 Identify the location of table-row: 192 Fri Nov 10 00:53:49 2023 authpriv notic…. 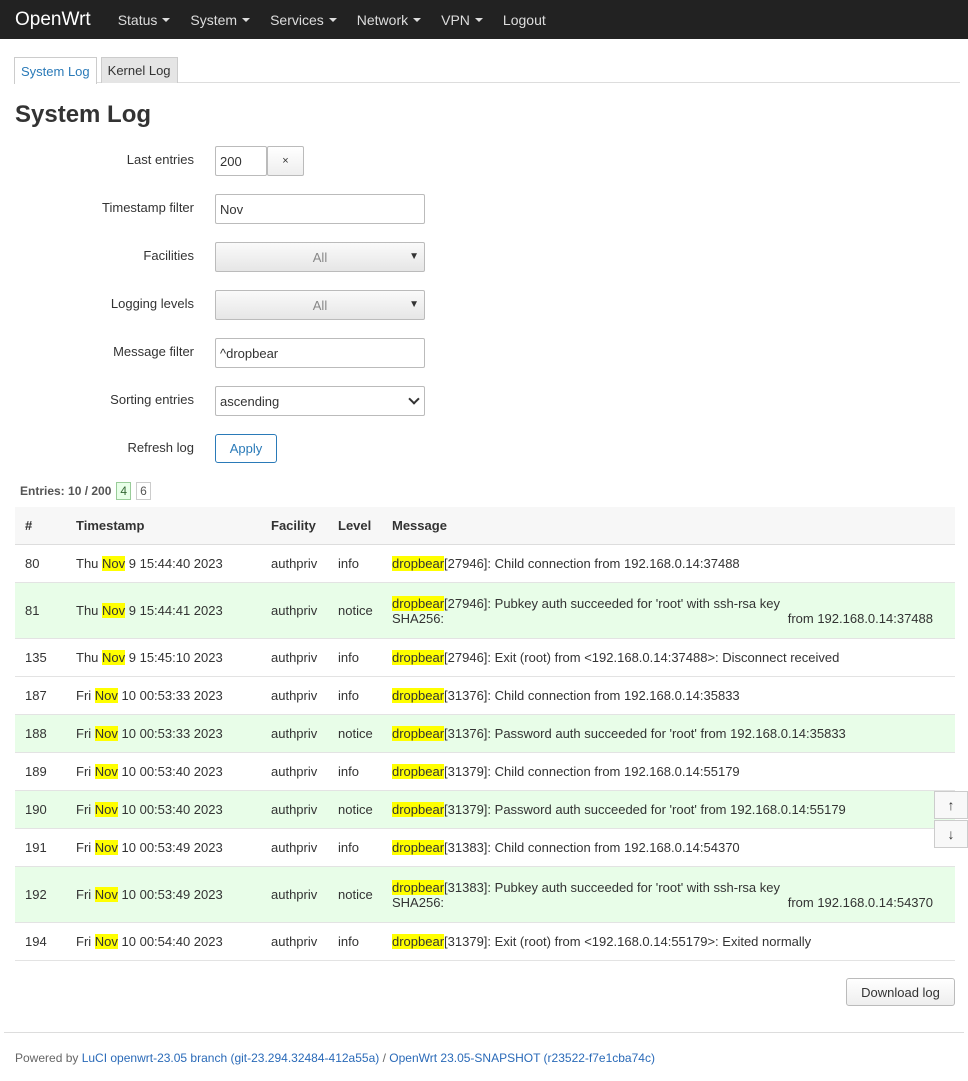
(485, 895).